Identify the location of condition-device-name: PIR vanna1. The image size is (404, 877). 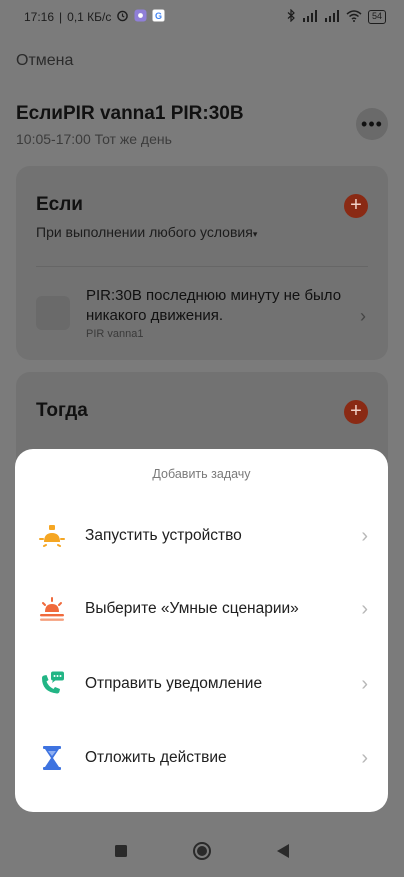
(115, 334).